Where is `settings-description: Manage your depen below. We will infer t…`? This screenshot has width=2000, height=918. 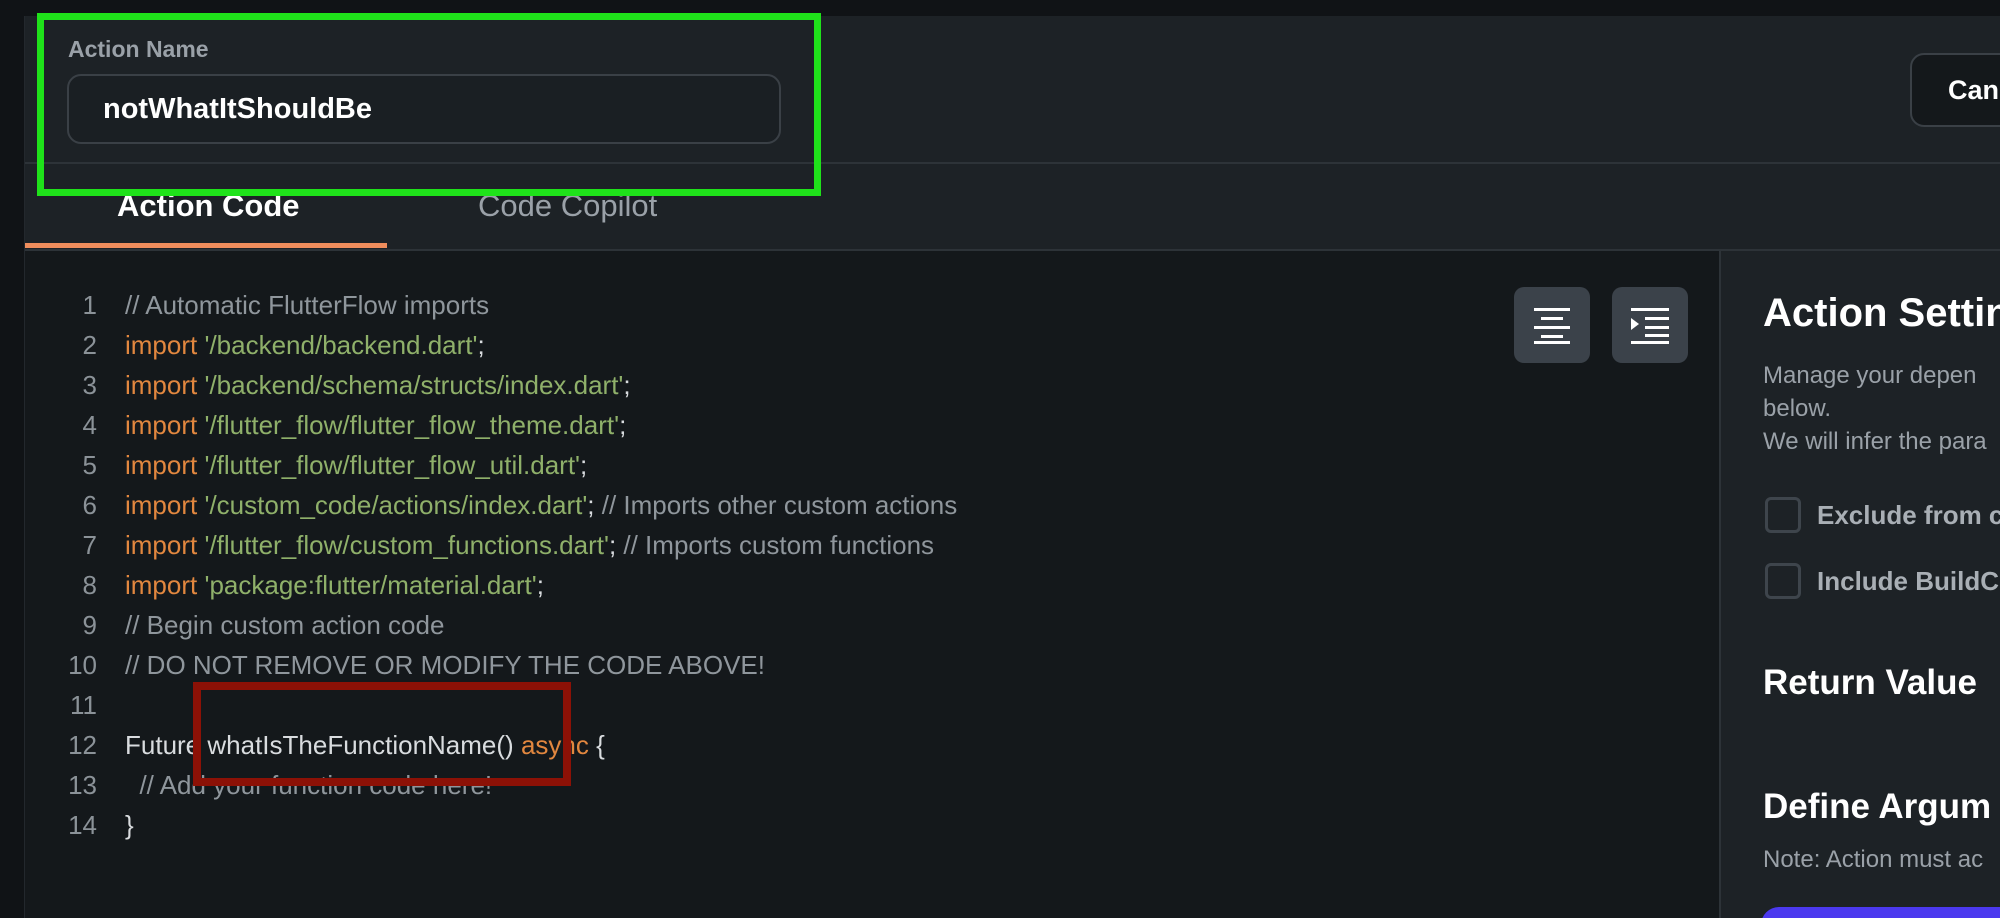 settings-description: Manage your depen below. We will infer t… is located at coordinates (1875, 408).